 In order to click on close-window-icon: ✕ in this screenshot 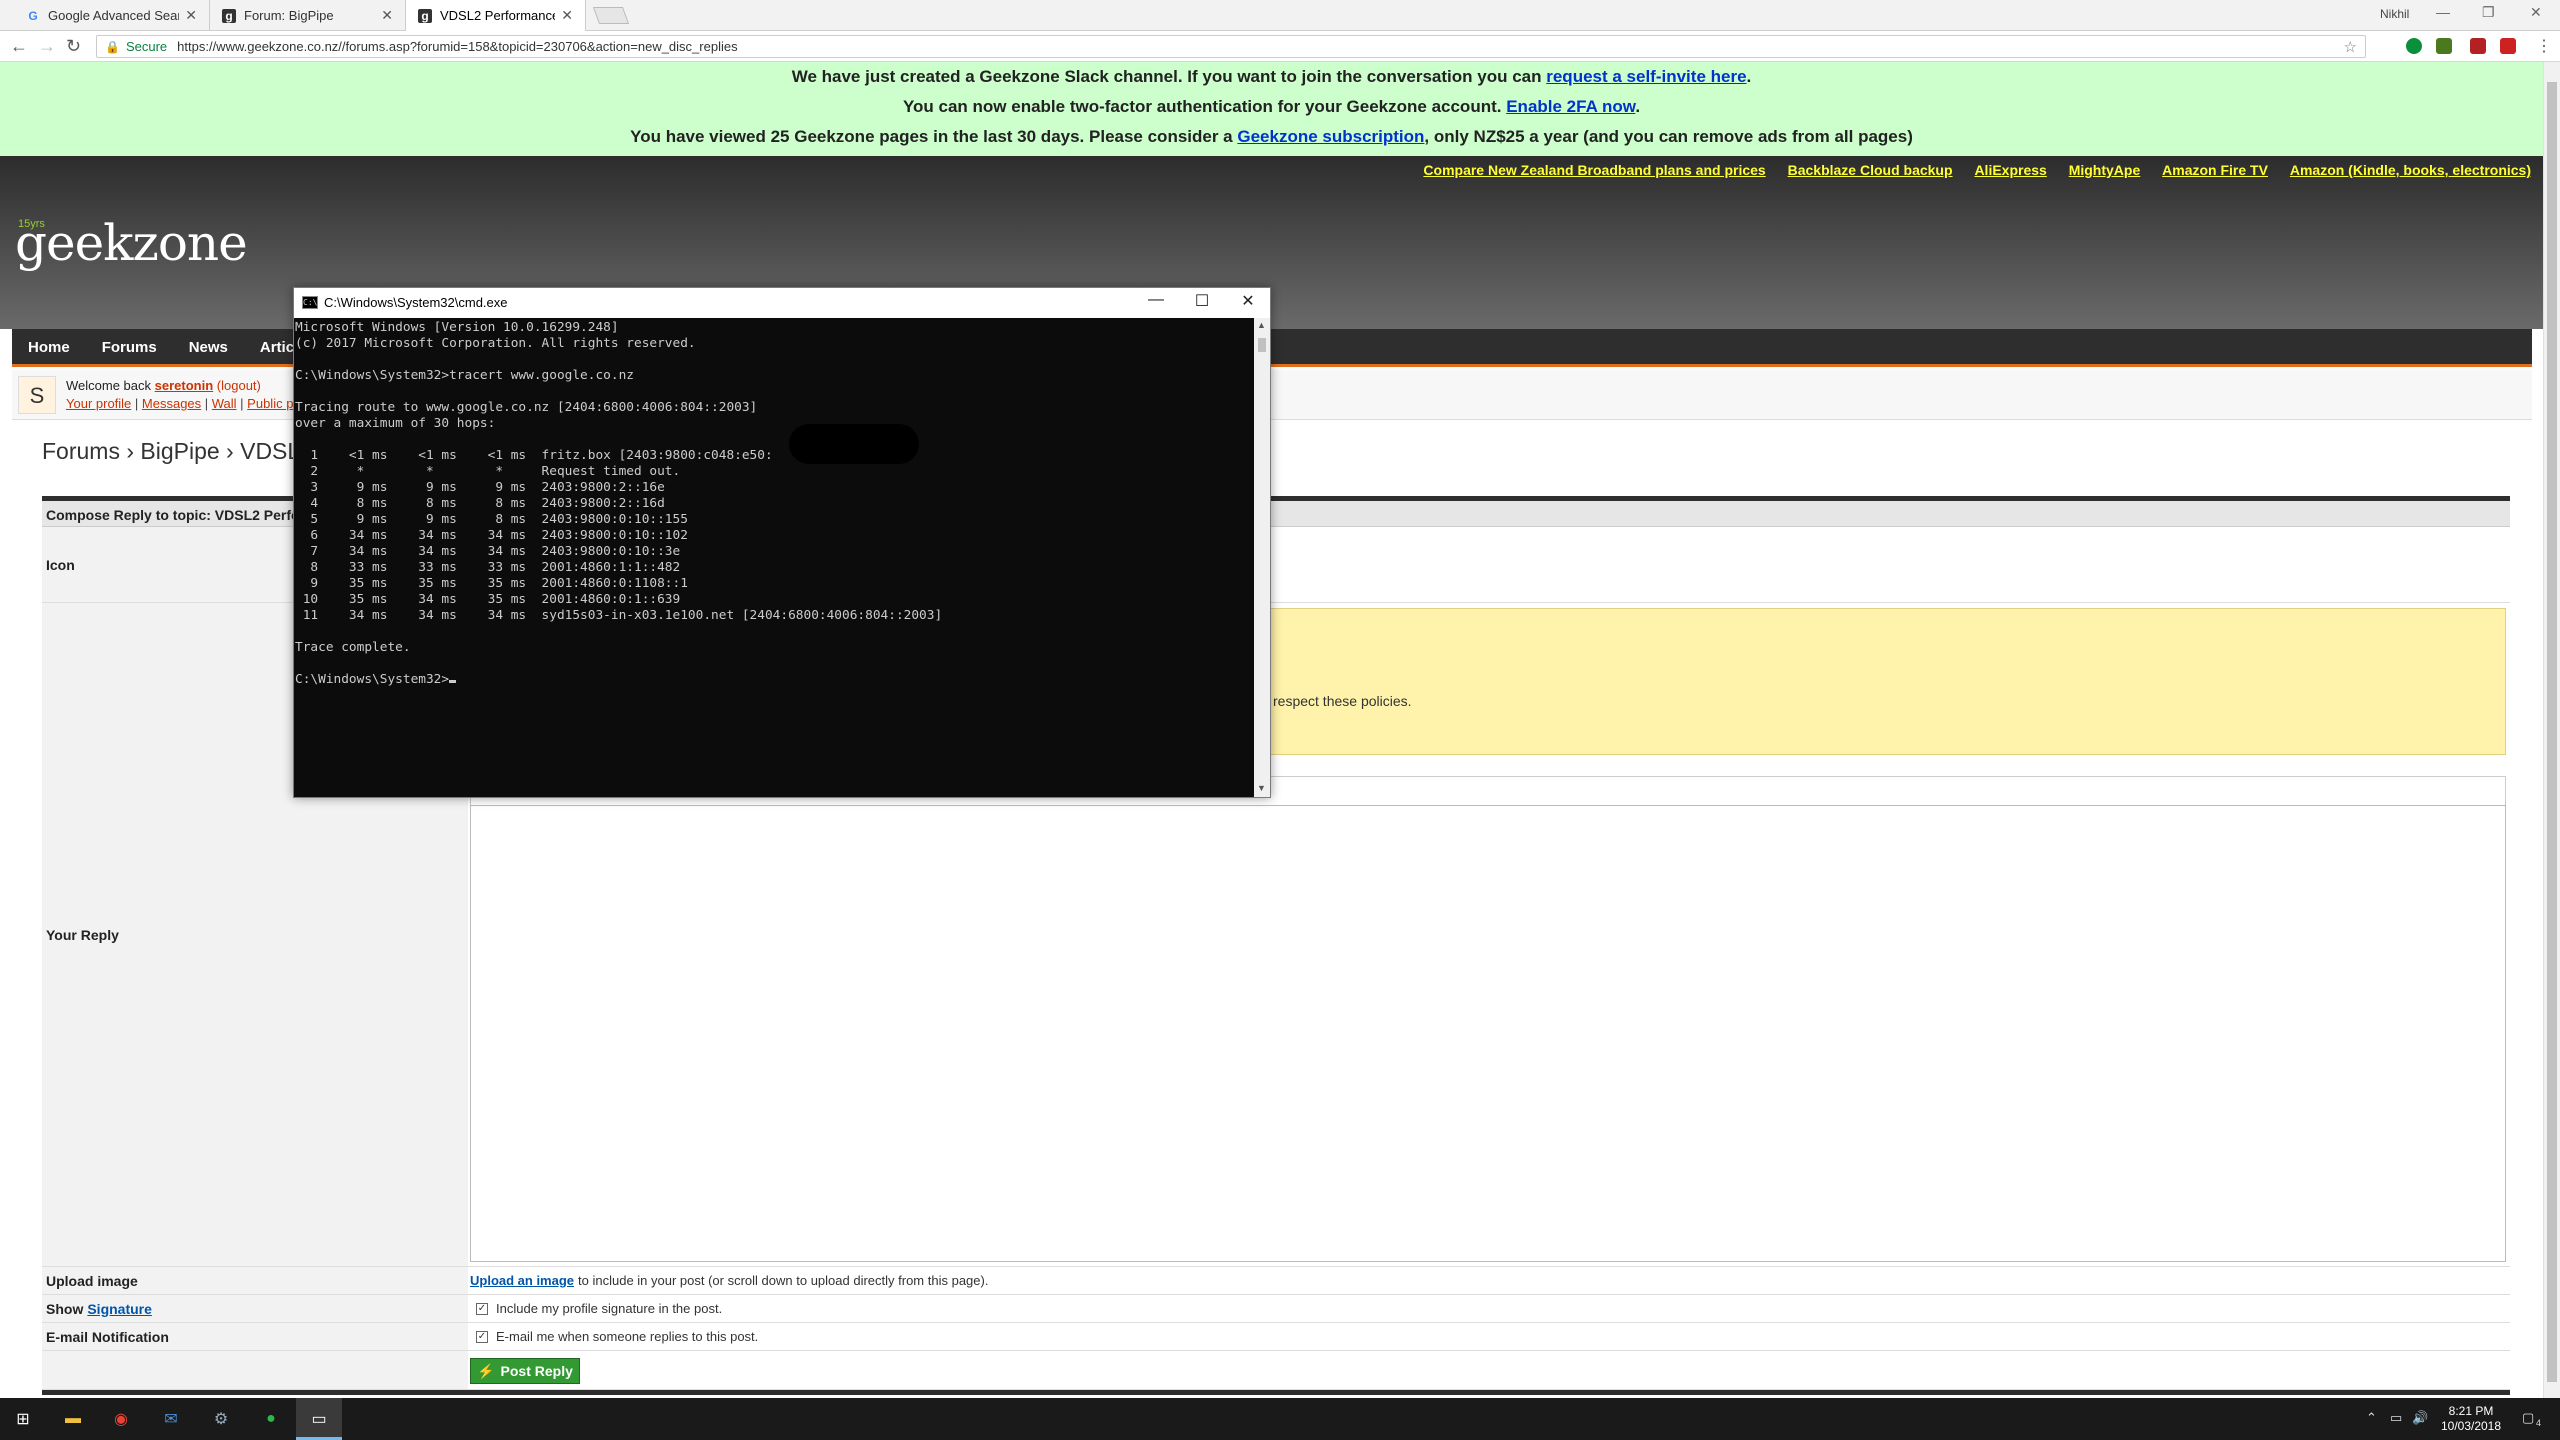, I will do `click(2536, 12)`.